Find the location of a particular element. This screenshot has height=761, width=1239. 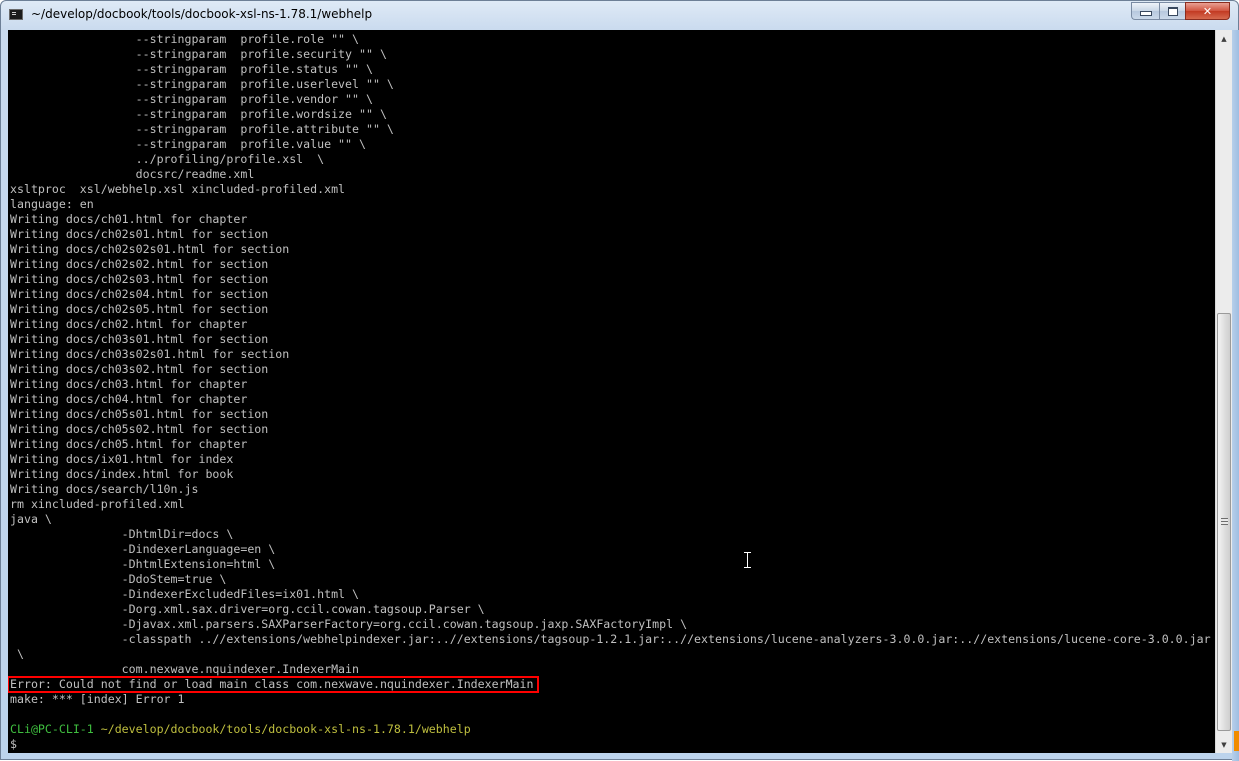

terminal-line: docsrc/readme.xml is located at coordinates (132, 174).